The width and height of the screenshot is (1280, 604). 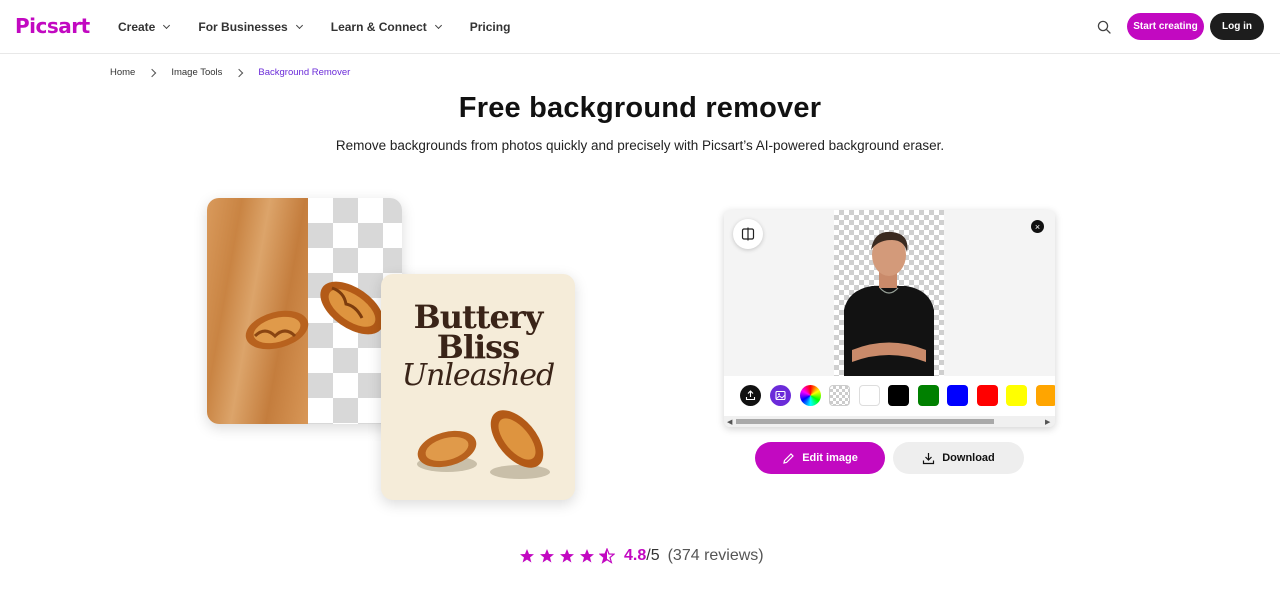 I want to click on scroll-thumb, so click(x=865, y=421).